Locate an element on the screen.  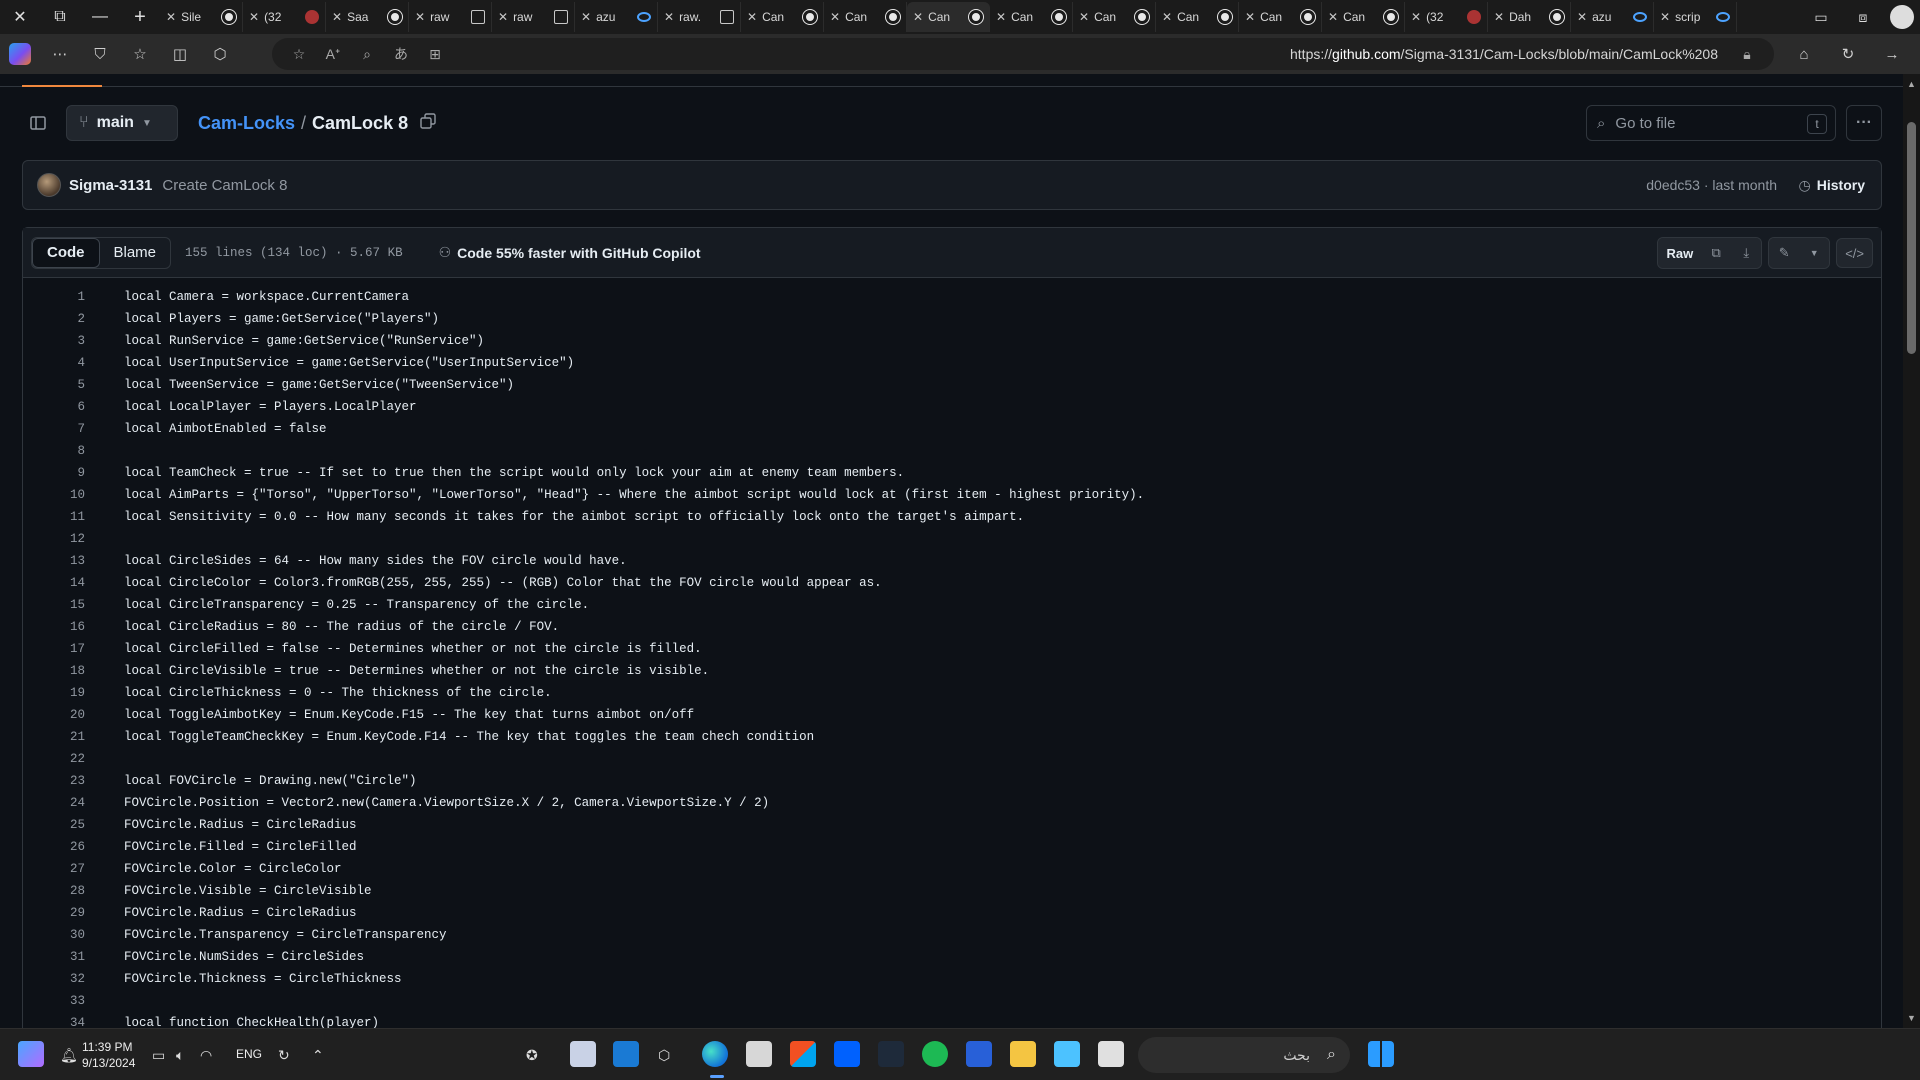
tab-code: Code is located at coordinates (66, 252).